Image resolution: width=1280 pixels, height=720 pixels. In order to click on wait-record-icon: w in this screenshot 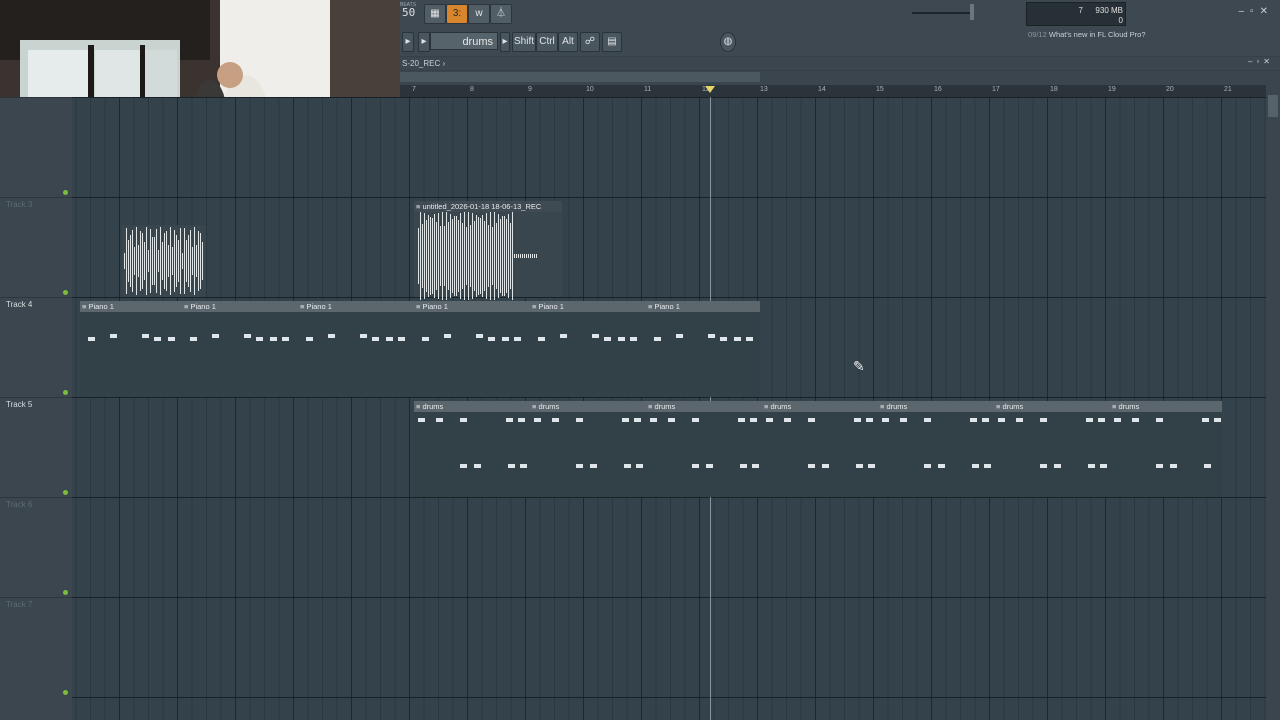, I will do `click(479, 14)`.